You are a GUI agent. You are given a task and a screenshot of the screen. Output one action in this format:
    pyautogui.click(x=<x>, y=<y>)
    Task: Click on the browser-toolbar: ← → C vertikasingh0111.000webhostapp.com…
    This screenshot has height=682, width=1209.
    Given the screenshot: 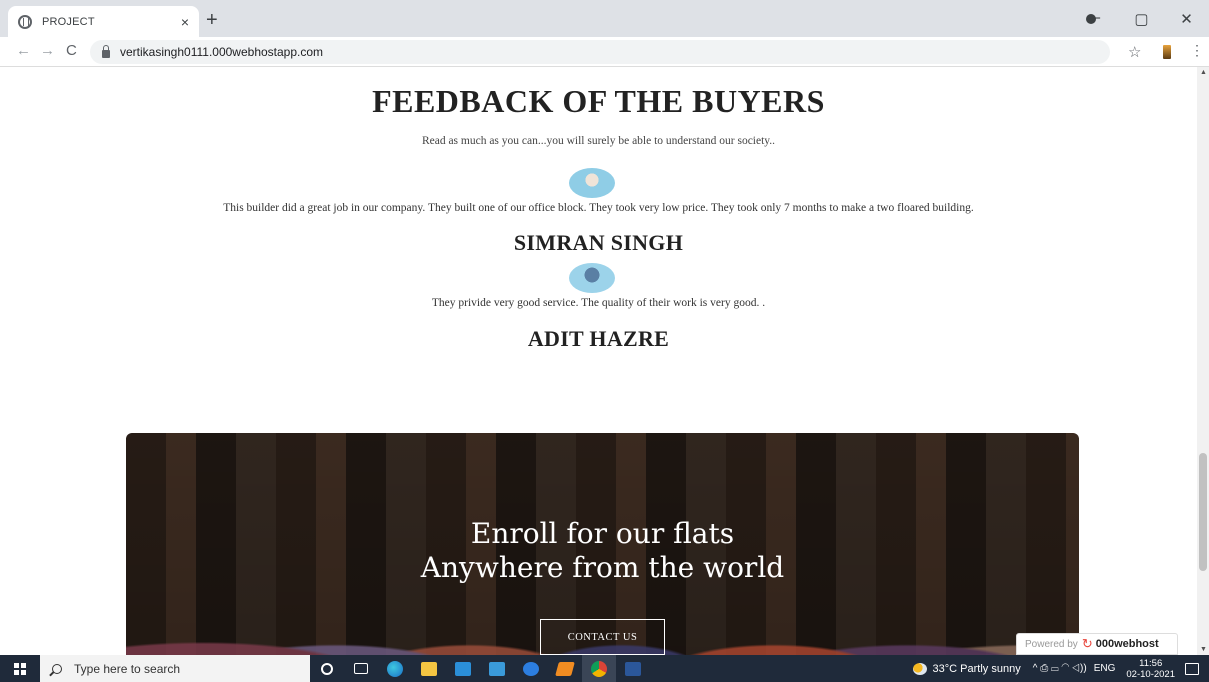 What is the action you would take?
    pyautogui.click(x=604, y=52)
    